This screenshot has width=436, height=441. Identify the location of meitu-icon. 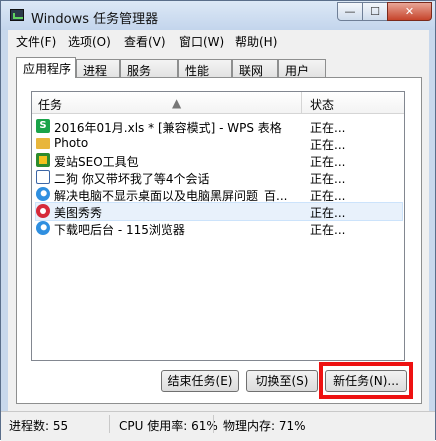
(43, 211).